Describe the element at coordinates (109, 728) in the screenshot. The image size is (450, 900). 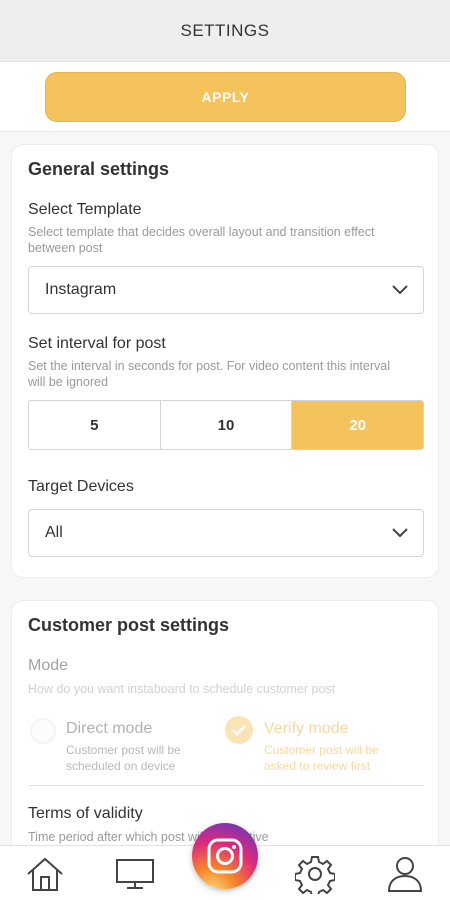
I see `direct-mode-title: Direct mode` at that location.